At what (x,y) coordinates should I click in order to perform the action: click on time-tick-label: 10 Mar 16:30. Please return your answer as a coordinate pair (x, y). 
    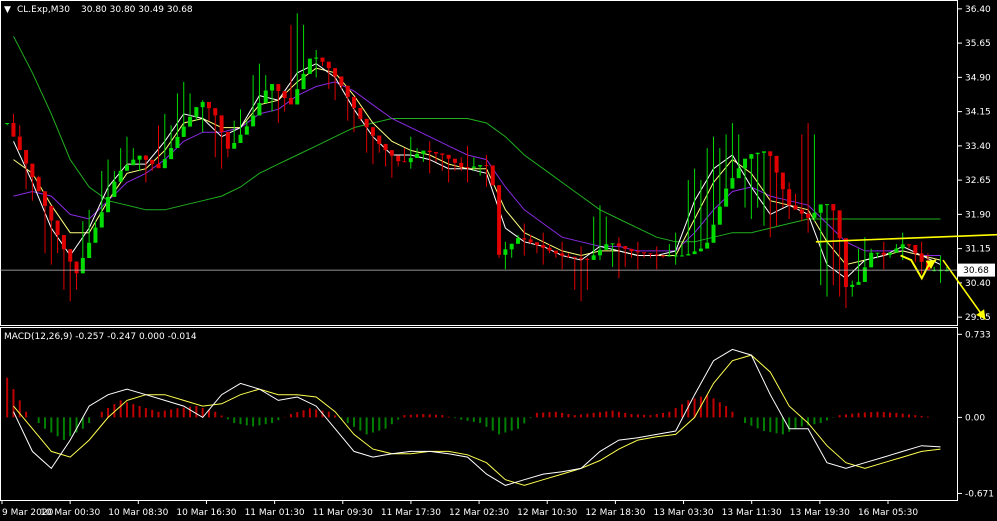
    Looking at the image, I should click on (206, 513).